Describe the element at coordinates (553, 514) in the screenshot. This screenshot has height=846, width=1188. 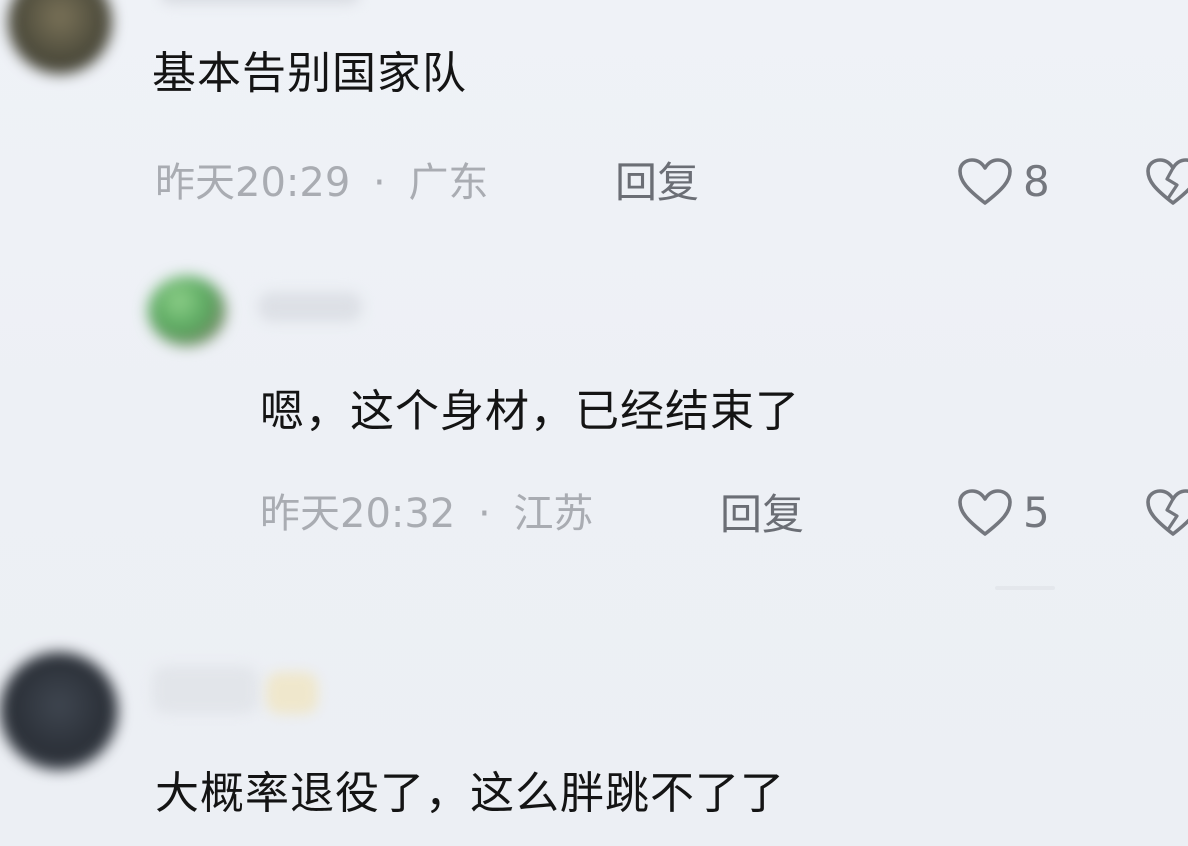
I see `comment-location: 江苏` at that location.